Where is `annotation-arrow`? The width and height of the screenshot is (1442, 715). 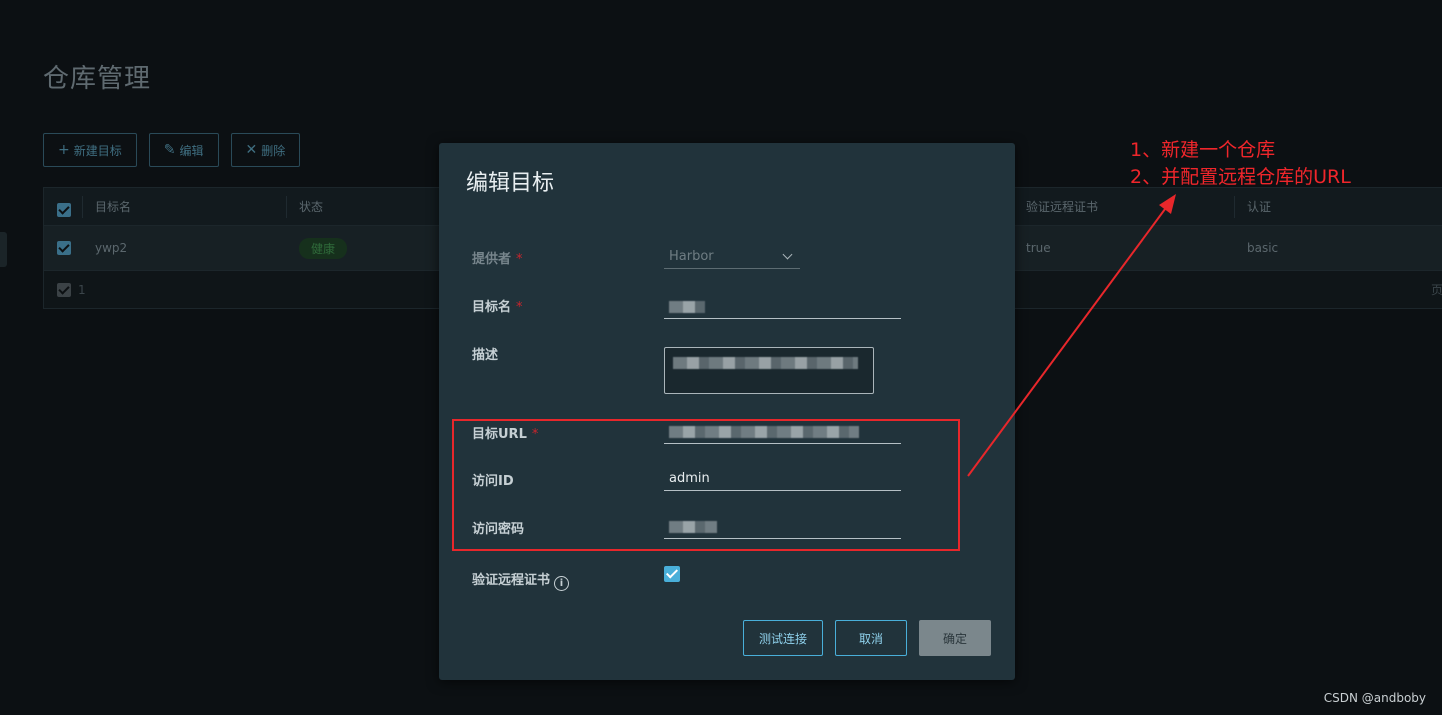 annotation-arrow is located at coordinates (1071, 335).